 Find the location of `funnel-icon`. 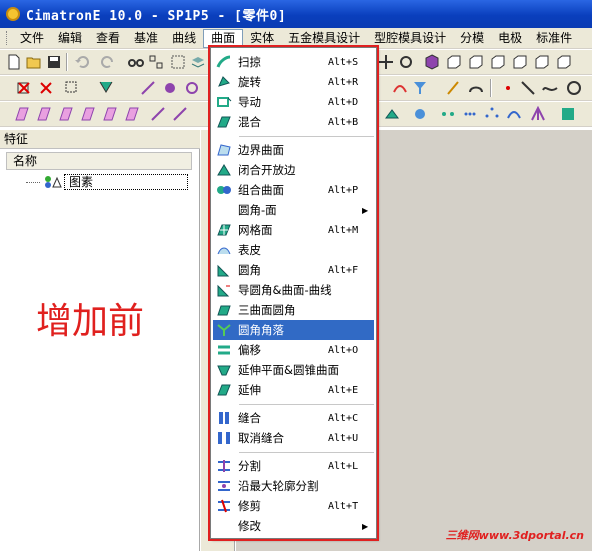

funnel-icon is located at coordinates (420, 88).